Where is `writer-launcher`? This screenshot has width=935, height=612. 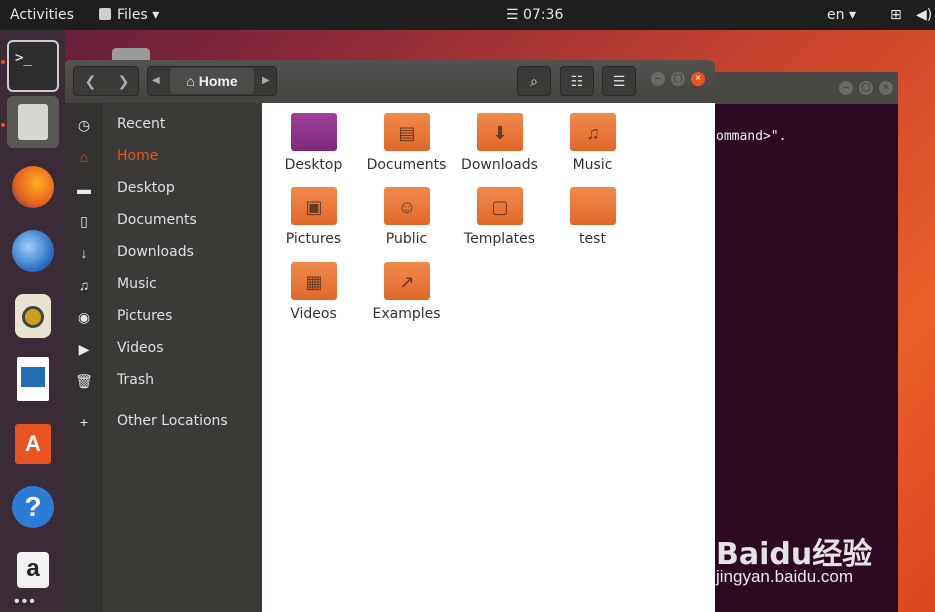 writer-launcher is located at coordinates (33, 380).